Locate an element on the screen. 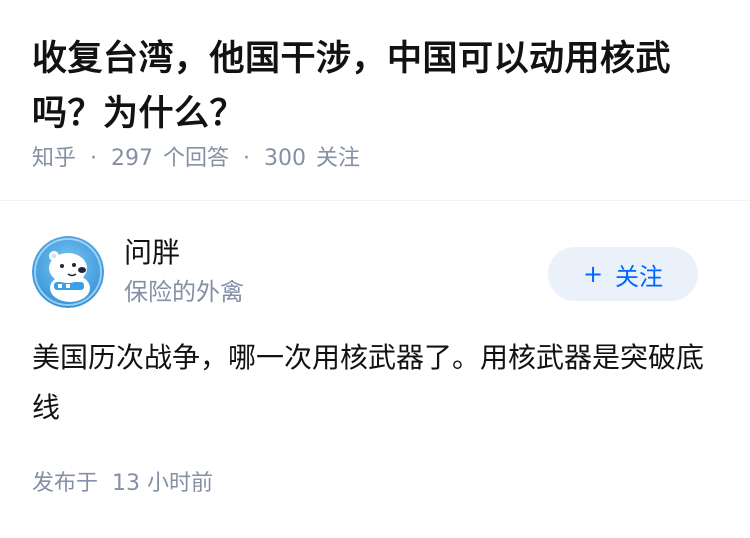 Image resolution: width=750 pixels, height=538 pixels. follow-button-label: 关注 is located at coordinates (639, 276).